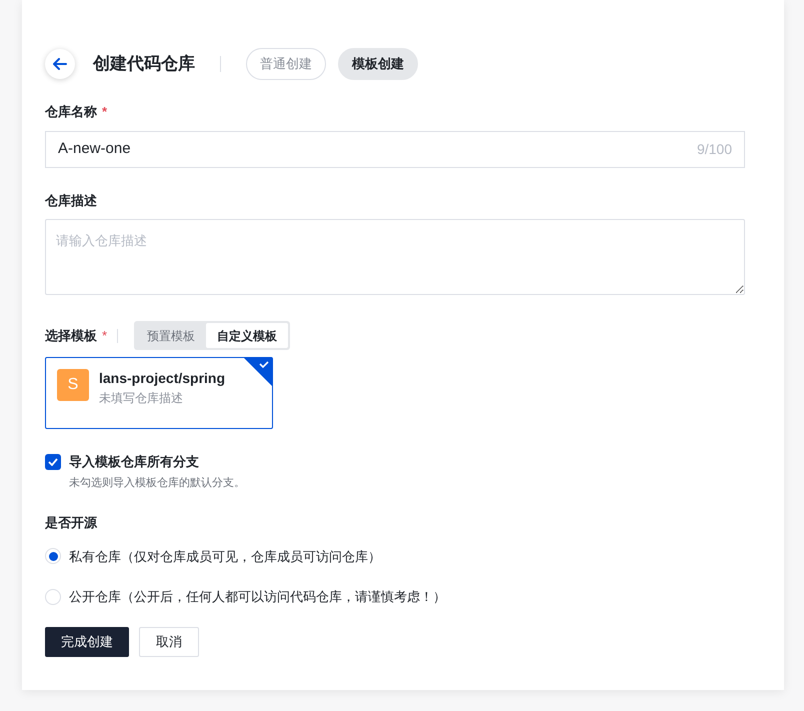 Image resolution: width=804 pixels, height=711 pixels. What do you see at coordinates (247, 335) in the screenshot?
I see `template-source-tab: 自定义模板` at bounding box center [247, 335].